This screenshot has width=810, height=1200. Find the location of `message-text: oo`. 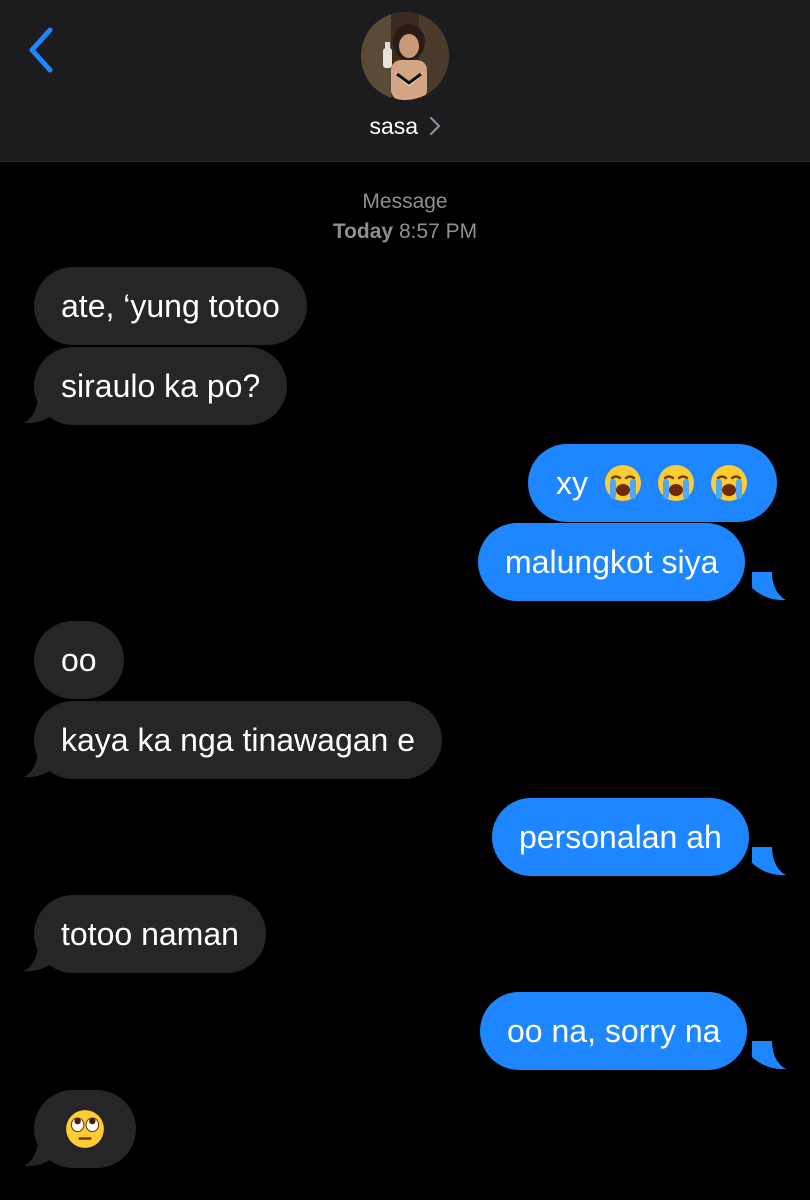

message-text: oo is located at coordinates (79, 660).